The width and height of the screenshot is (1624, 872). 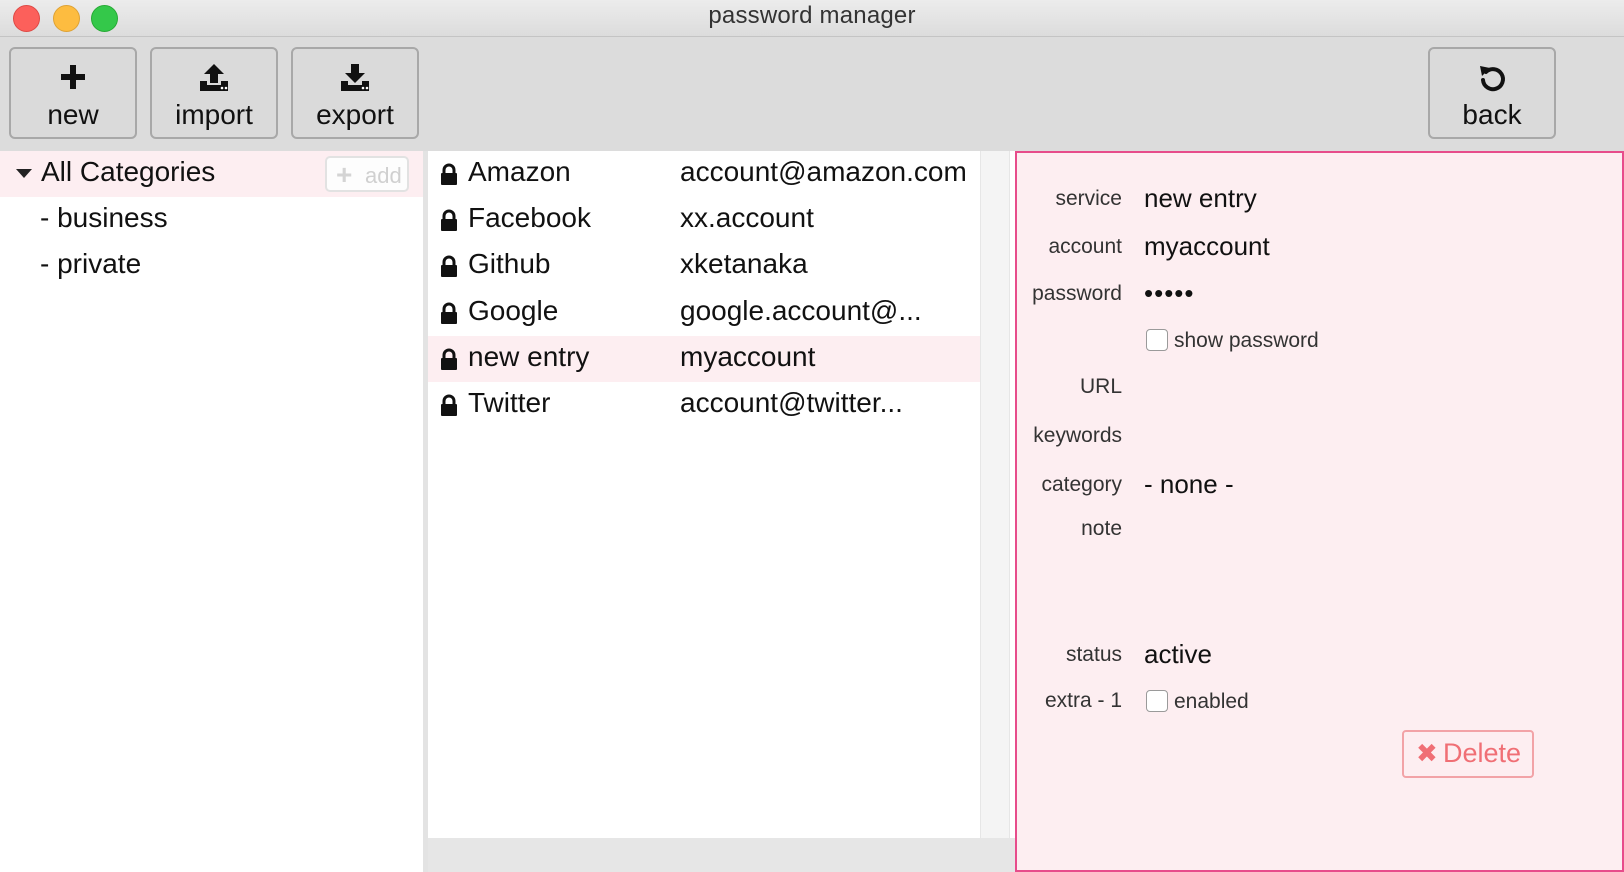 I want to click on entry-row-new-entry: new entry myaccount, so click(x=704, y=359).